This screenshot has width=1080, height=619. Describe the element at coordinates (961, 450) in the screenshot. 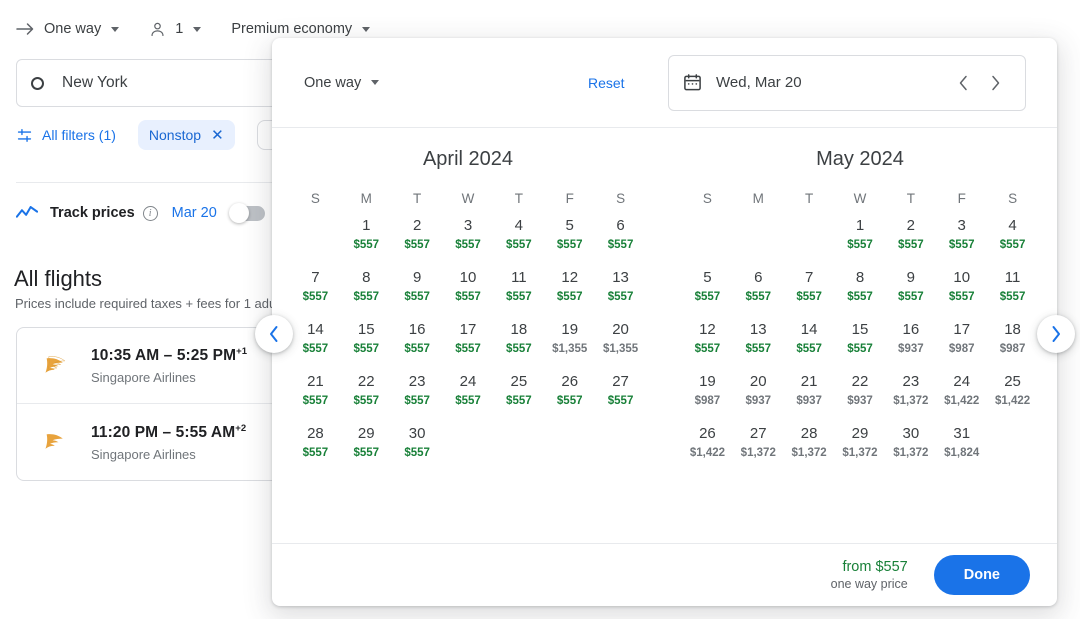

I see `calendar-day-cell: 31 $1,824` at that location.